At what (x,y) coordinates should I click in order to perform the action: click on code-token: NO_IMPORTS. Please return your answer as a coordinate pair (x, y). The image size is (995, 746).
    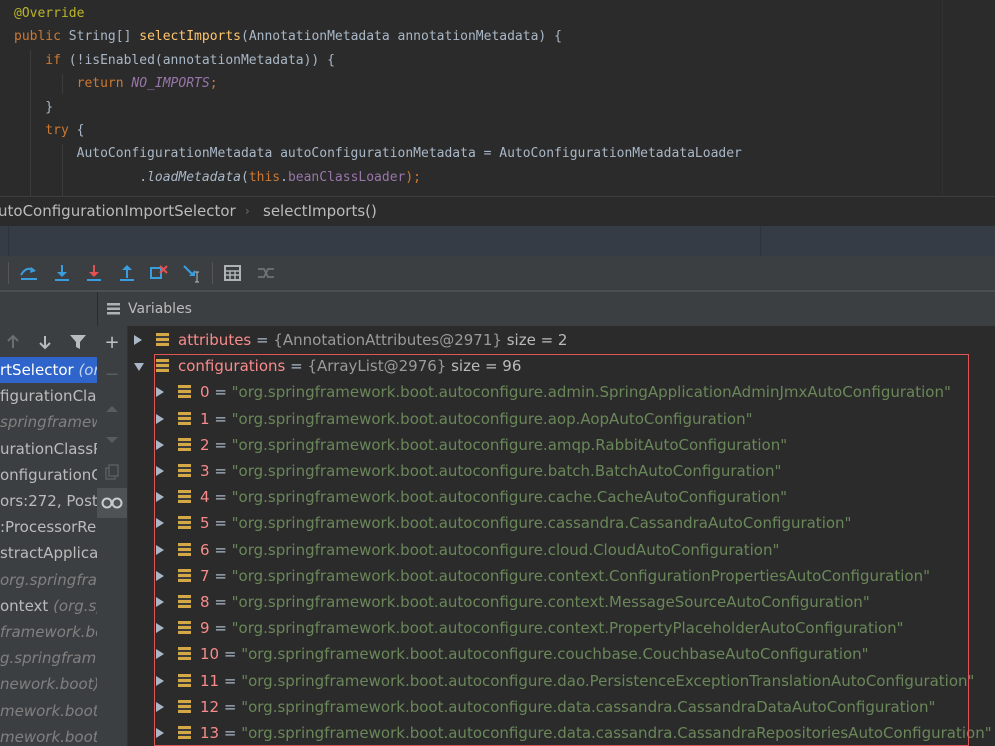
    Looking at the image, I should click on (170, 84).